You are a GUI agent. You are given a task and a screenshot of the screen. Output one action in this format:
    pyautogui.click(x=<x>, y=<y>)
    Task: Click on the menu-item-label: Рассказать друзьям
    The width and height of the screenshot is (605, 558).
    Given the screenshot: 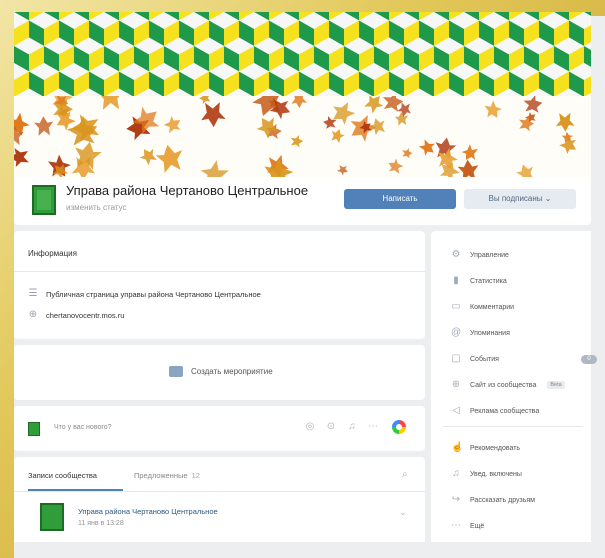 What is the action you would take?
    pyautogui.click(x=502, y=500)
    